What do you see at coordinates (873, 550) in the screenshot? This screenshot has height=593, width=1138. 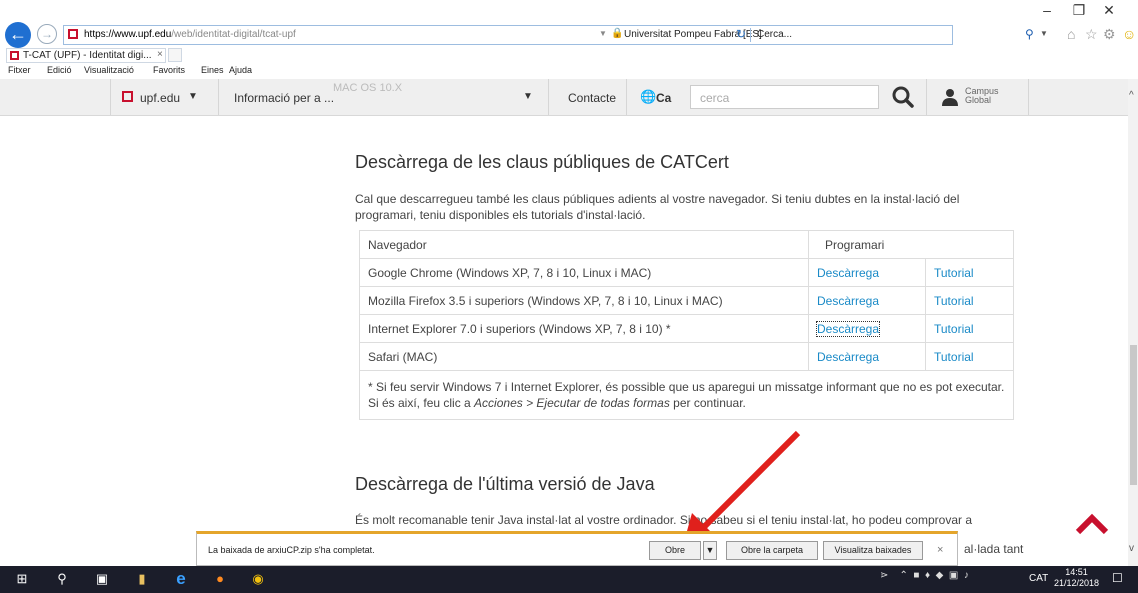 I see `view-downloads-button: Visualitza baixades` at bounding box center [873, 550].